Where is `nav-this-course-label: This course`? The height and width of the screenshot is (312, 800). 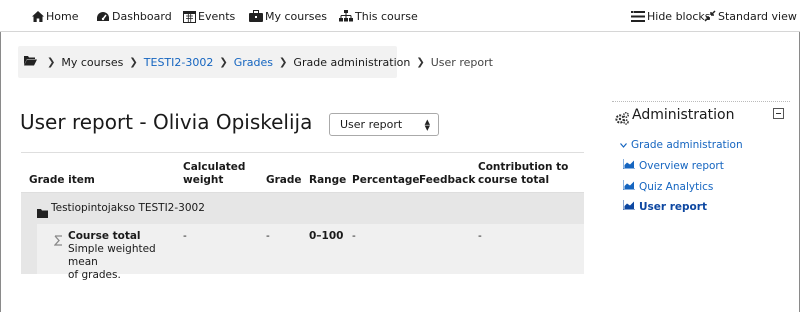
nav-this-course-label: This course is located at coordinates (386, 16).